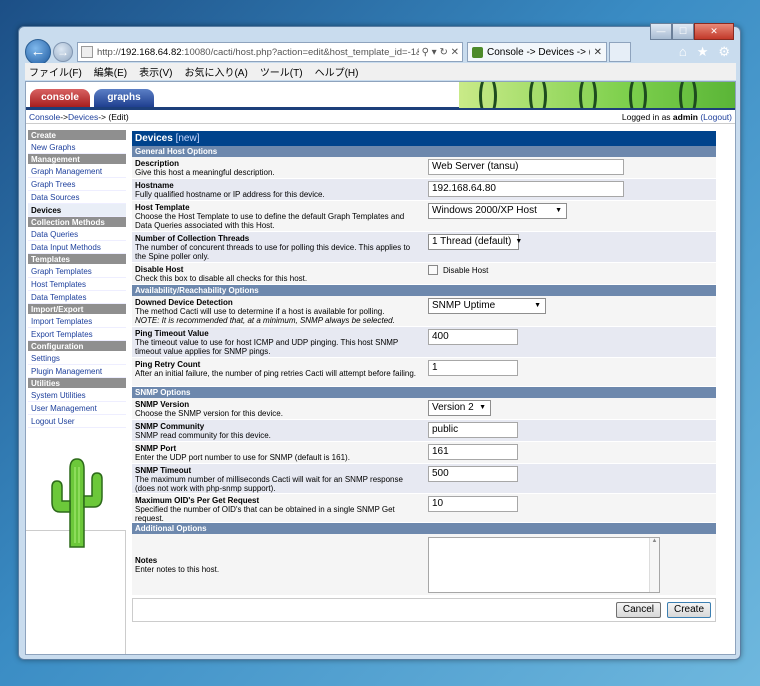 This screenshot has width=760, height=686. Describe the element at coordinates (433, 270) in the screenshot. I see `disable-host-checkbox` at that location.